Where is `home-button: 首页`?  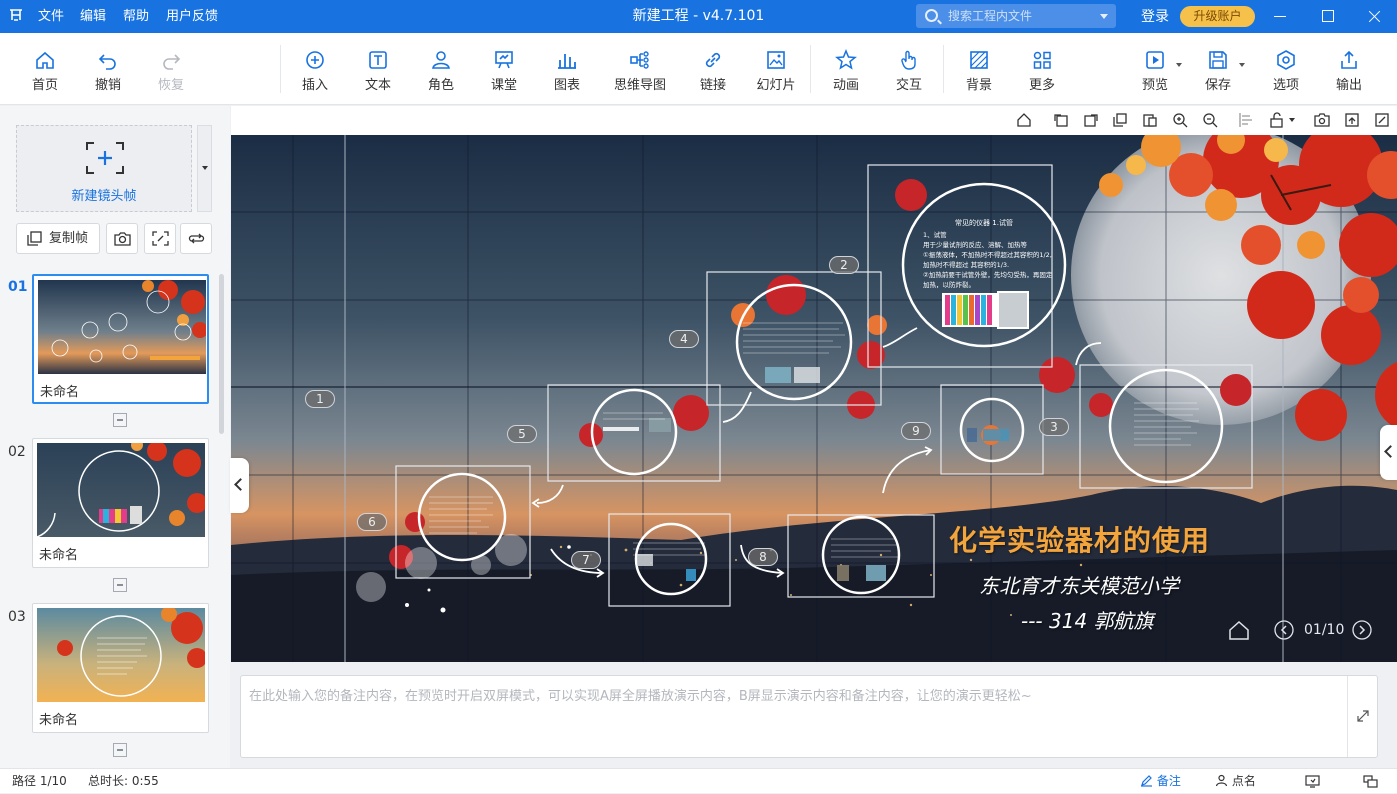
home-button: 首页 is located at coordinates (45, 69).